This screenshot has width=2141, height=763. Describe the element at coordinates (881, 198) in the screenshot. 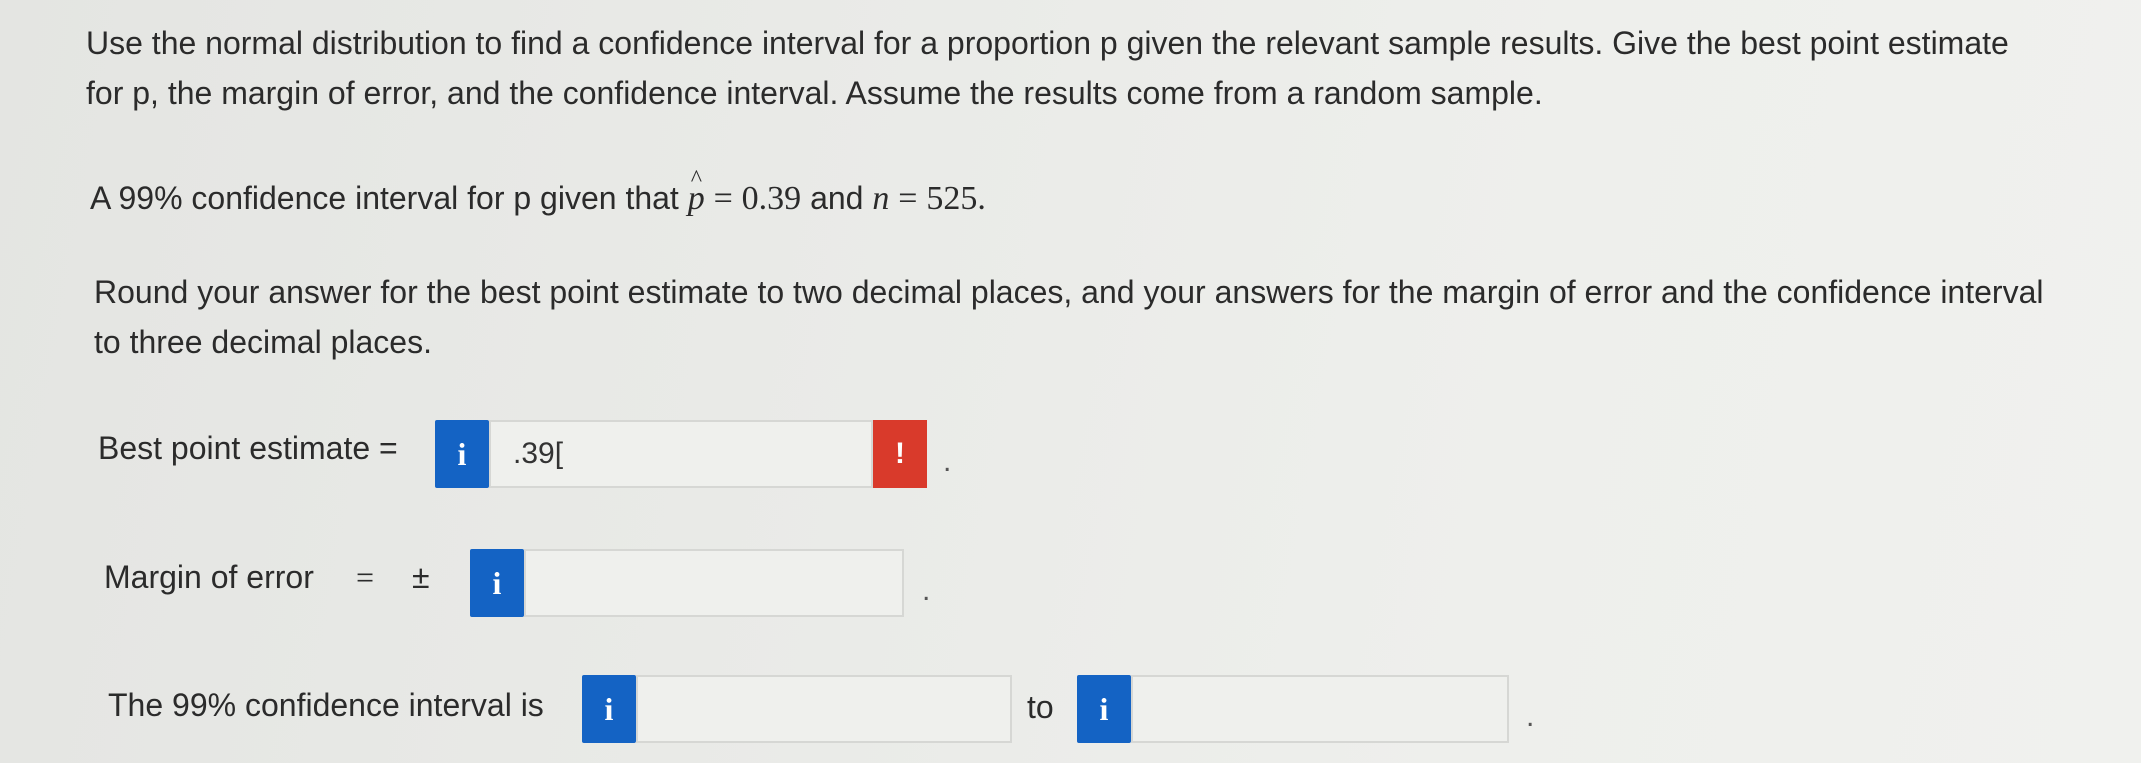

I see `n-symbol: n` at that location.